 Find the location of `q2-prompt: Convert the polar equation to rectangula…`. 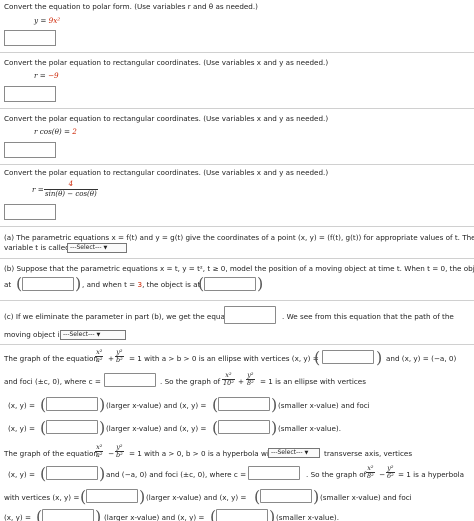

q2-prompt: Convert the polar equation to rectangula… is located at coordinates (166, 62).